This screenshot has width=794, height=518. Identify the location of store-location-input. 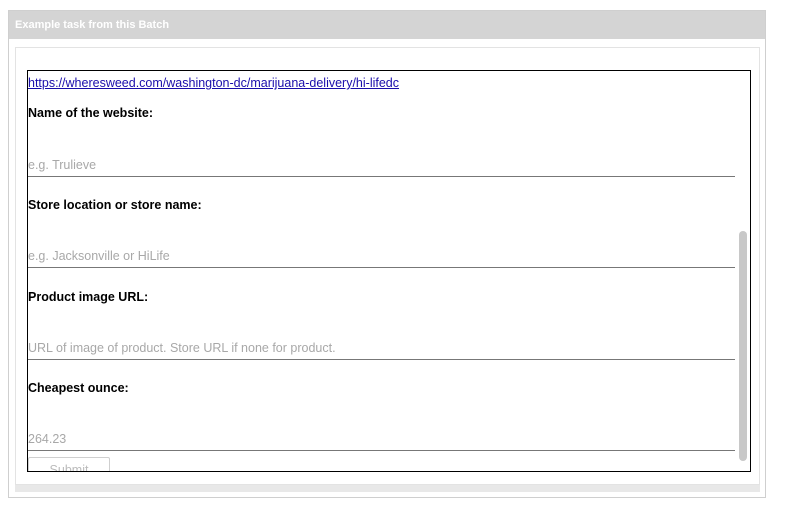
(381, 256).